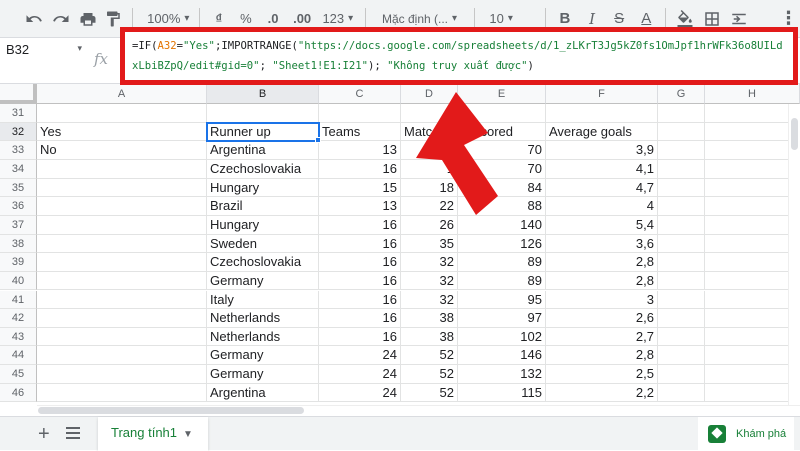 This screenshot has height=451, width=800. I want to click on column-header-c: C, so click(360, 94).